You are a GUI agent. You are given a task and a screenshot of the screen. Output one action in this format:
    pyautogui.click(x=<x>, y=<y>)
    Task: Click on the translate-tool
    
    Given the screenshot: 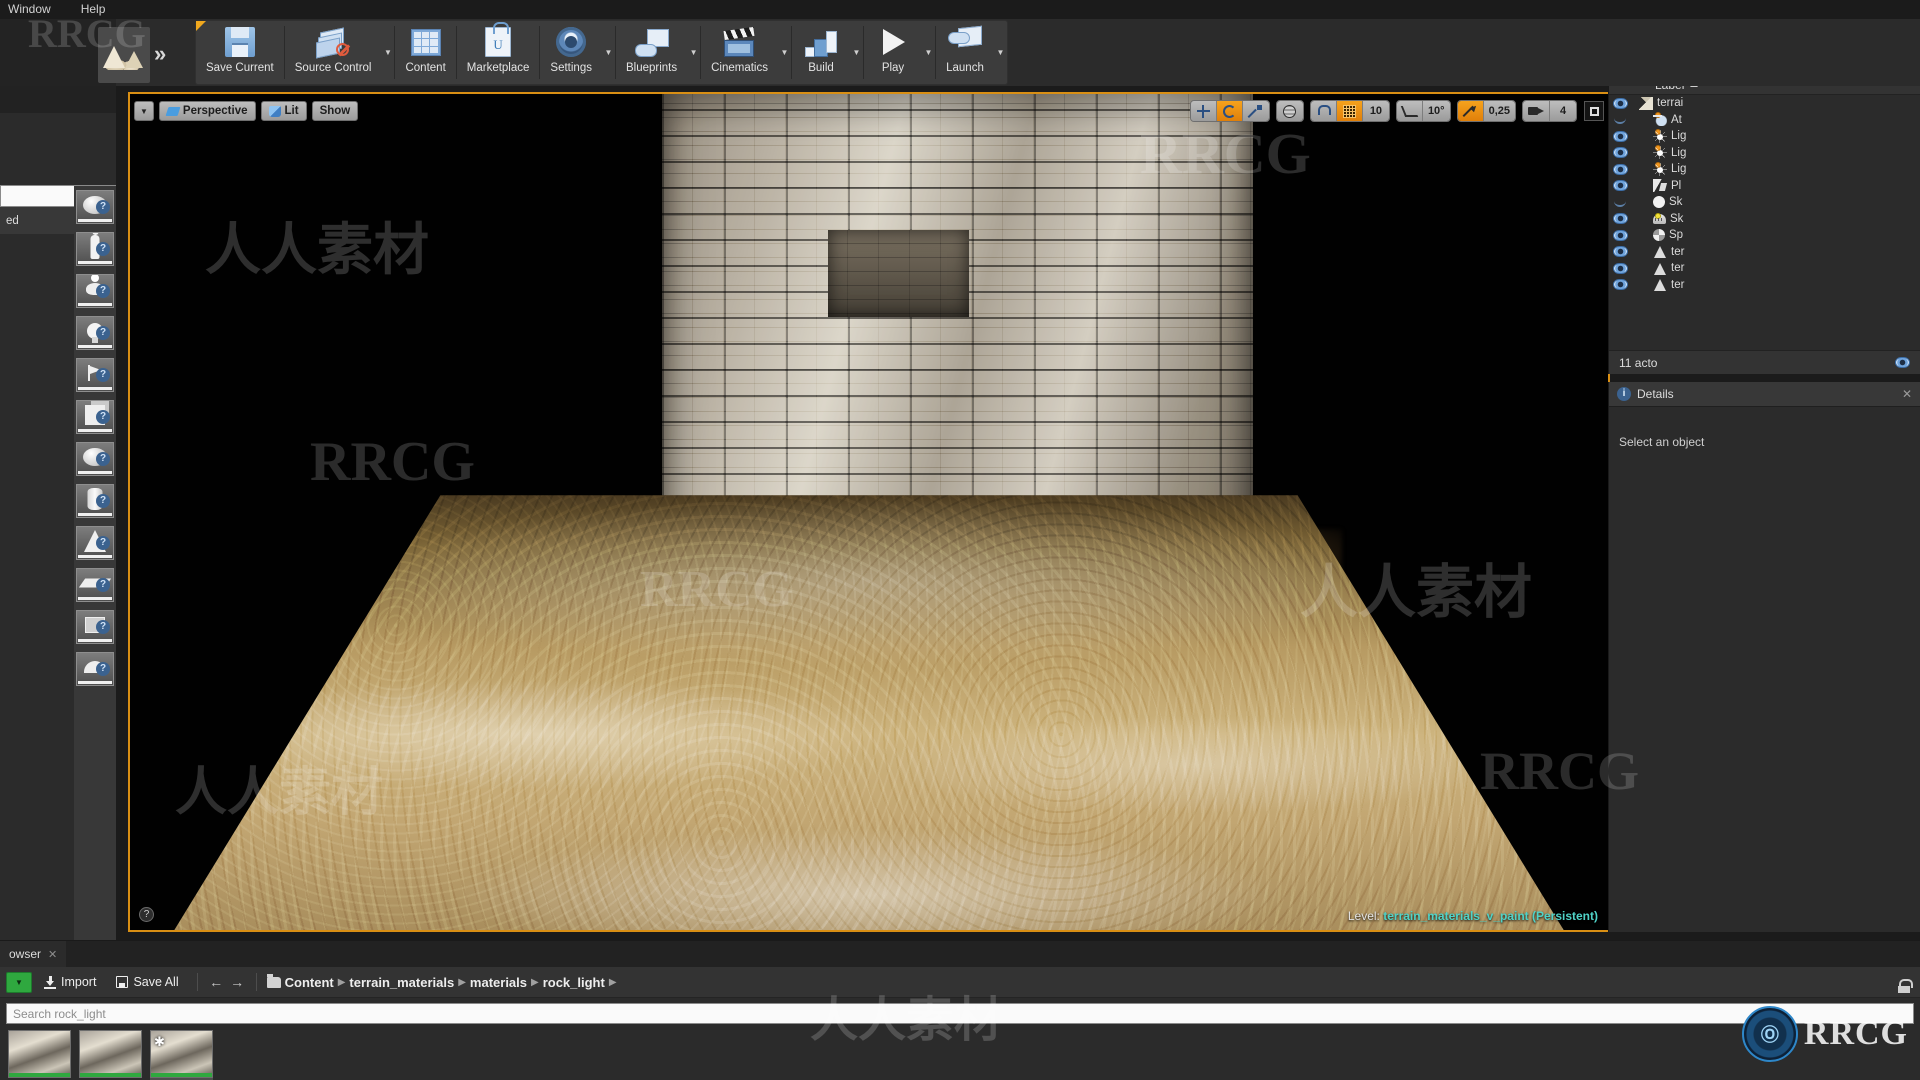 What is the action you would take?
    pyautogui.click(x=1203, y=111)
    